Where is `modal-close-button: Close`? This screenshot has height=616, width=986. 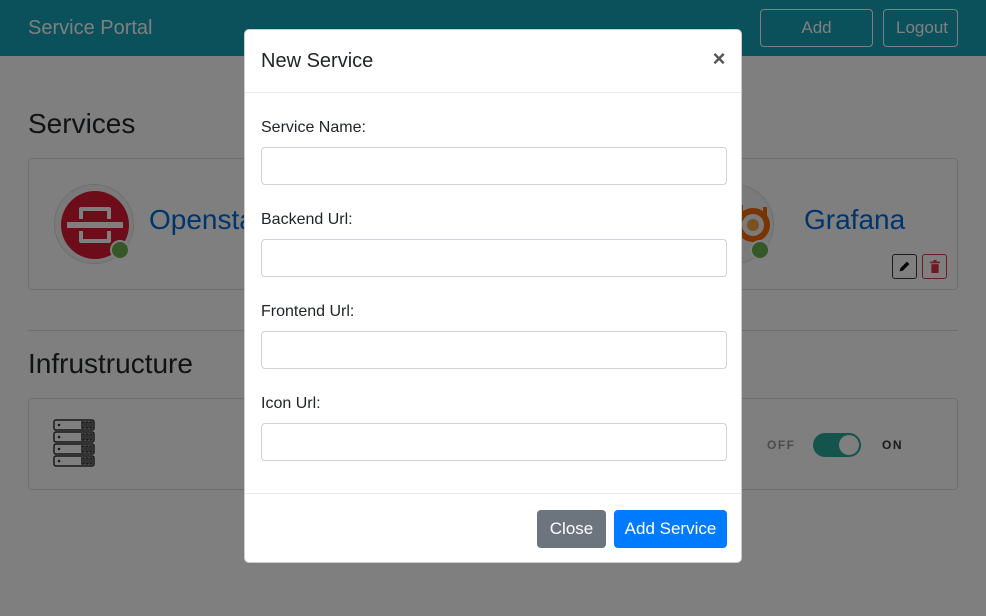
modal-close-button: Close is located at coordinates (571, 529).